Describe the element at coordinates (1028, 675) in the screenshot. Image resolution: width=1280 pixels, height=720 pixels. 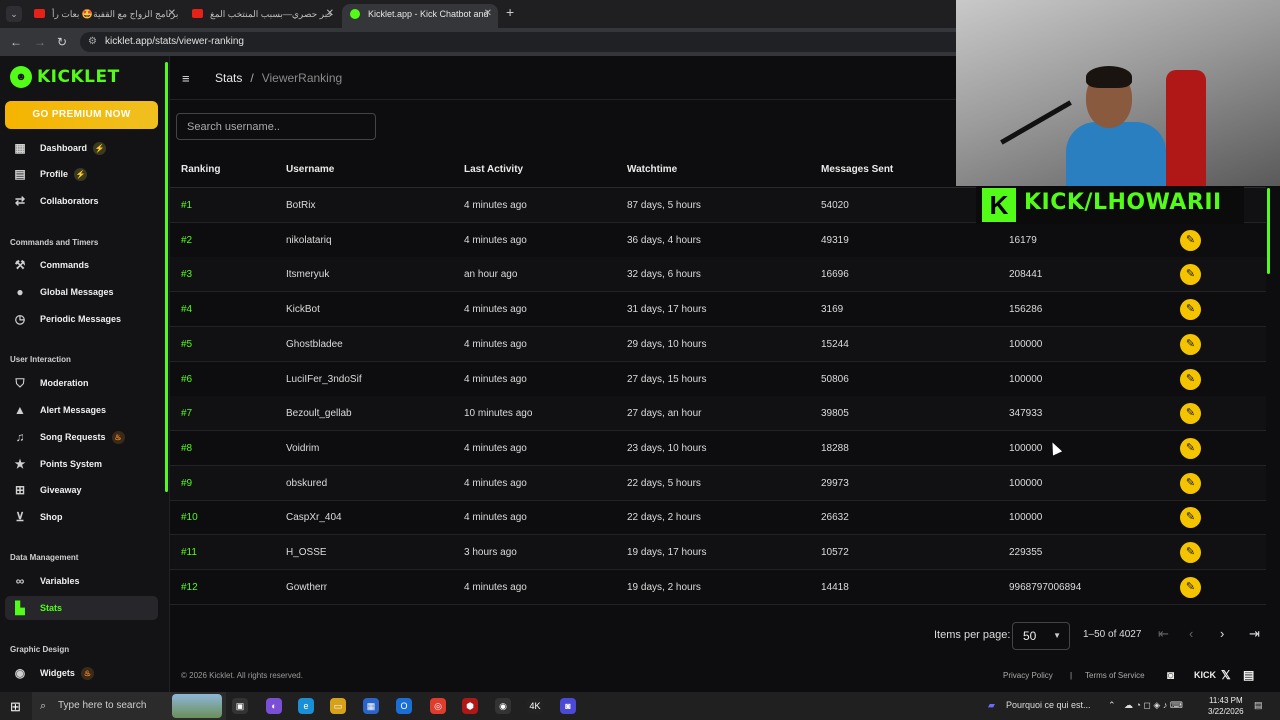
I see `privacy-policy-link: Privacy Policy` at that location.